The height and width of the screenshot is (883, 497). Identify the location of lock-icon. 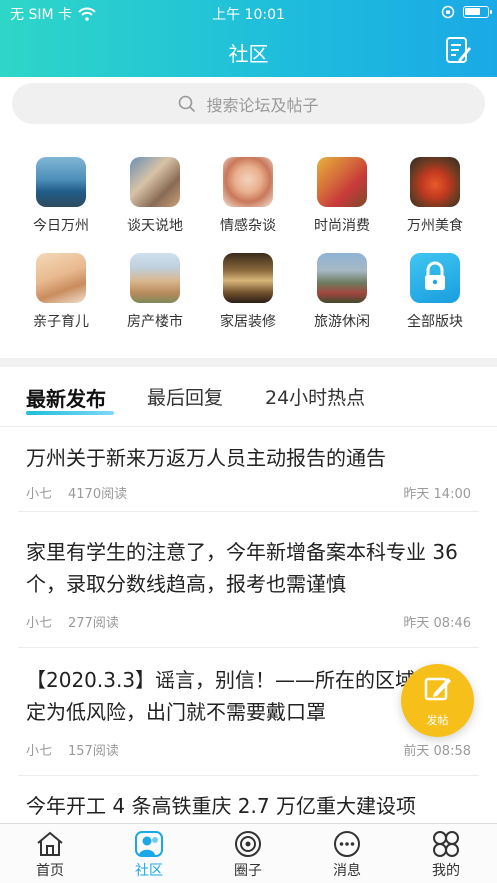
(435, 275).